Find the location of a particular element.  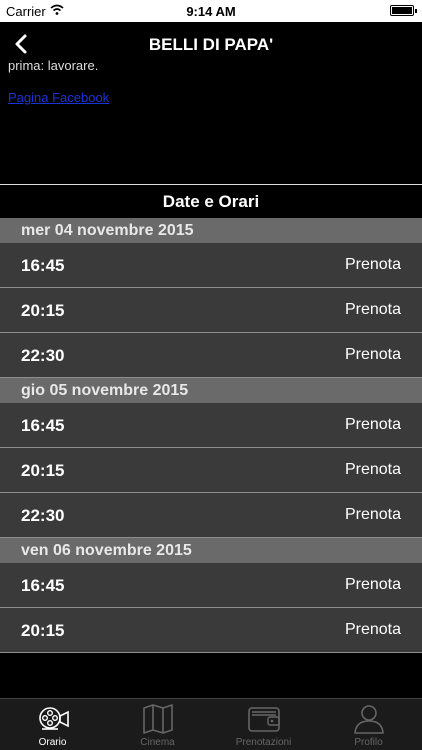

tab-label: Prenotazioni is located at coordinates (263, 742).